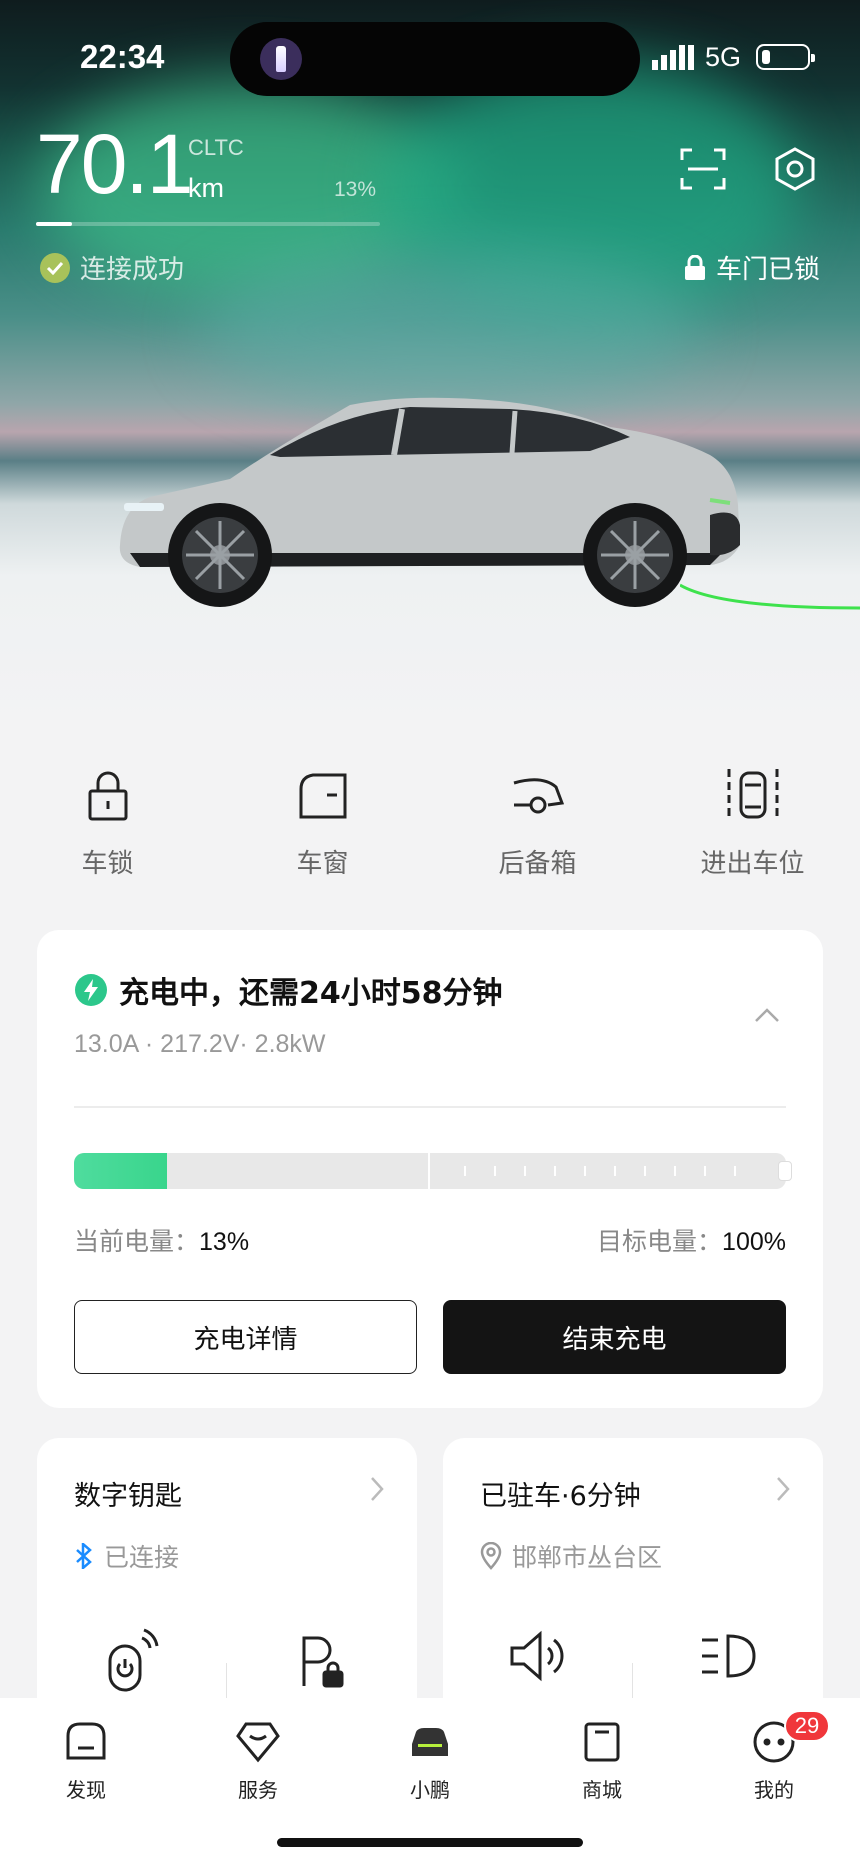  I want to click on dynamic-island, so click(435, 59).